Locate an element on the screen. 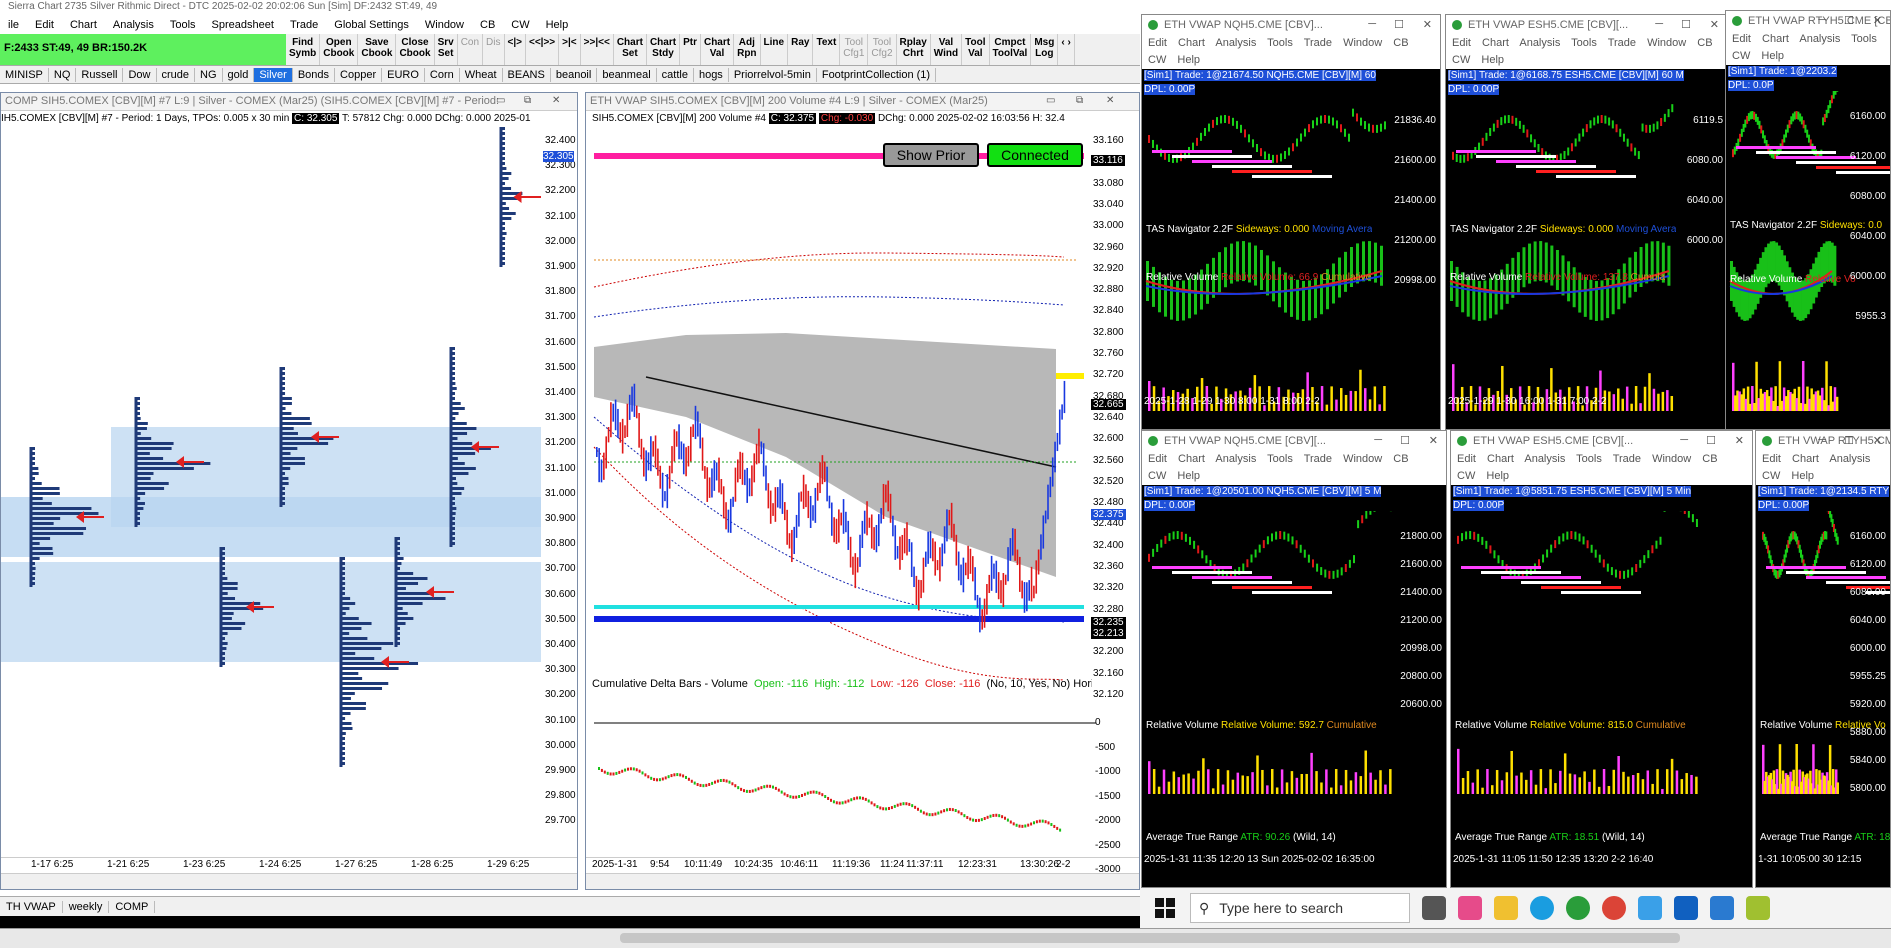  toolbar-button-5: Con is located at coordinates (471, 49).